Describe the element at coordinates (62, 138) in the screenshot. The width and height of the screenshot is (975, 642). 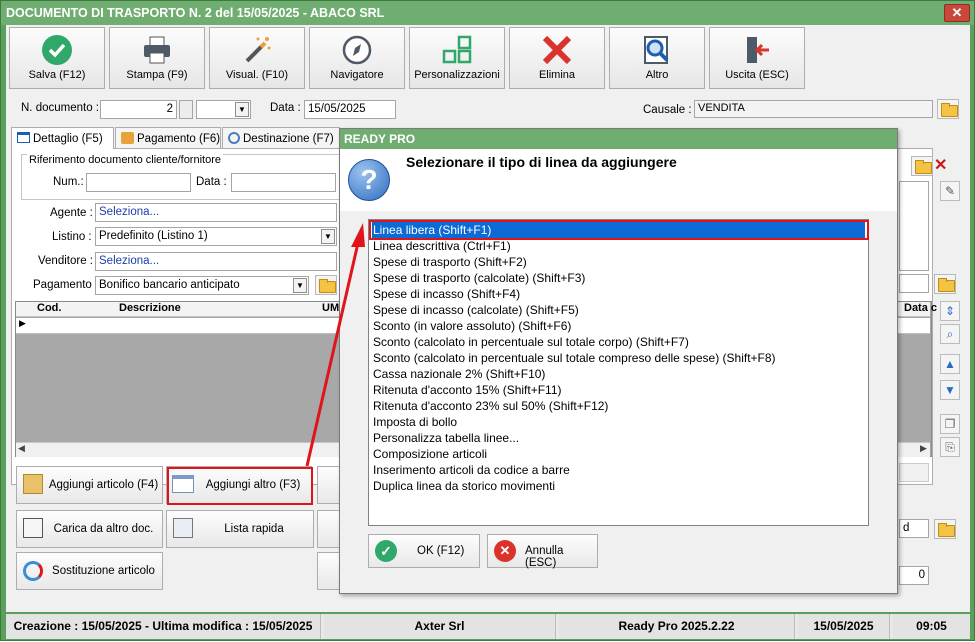
I see `tab-dettaglio: Dettaglio (F5)` at that location.